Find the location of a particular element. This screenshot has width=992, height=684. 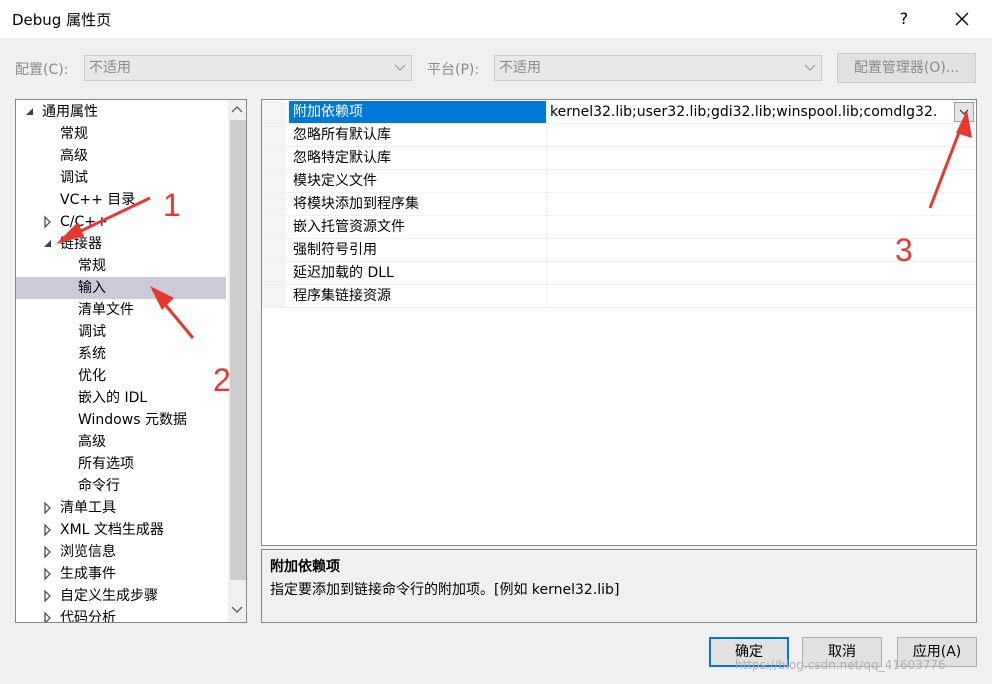

property-row: 忽略所有默认库 is located at coordinates (619, 135).